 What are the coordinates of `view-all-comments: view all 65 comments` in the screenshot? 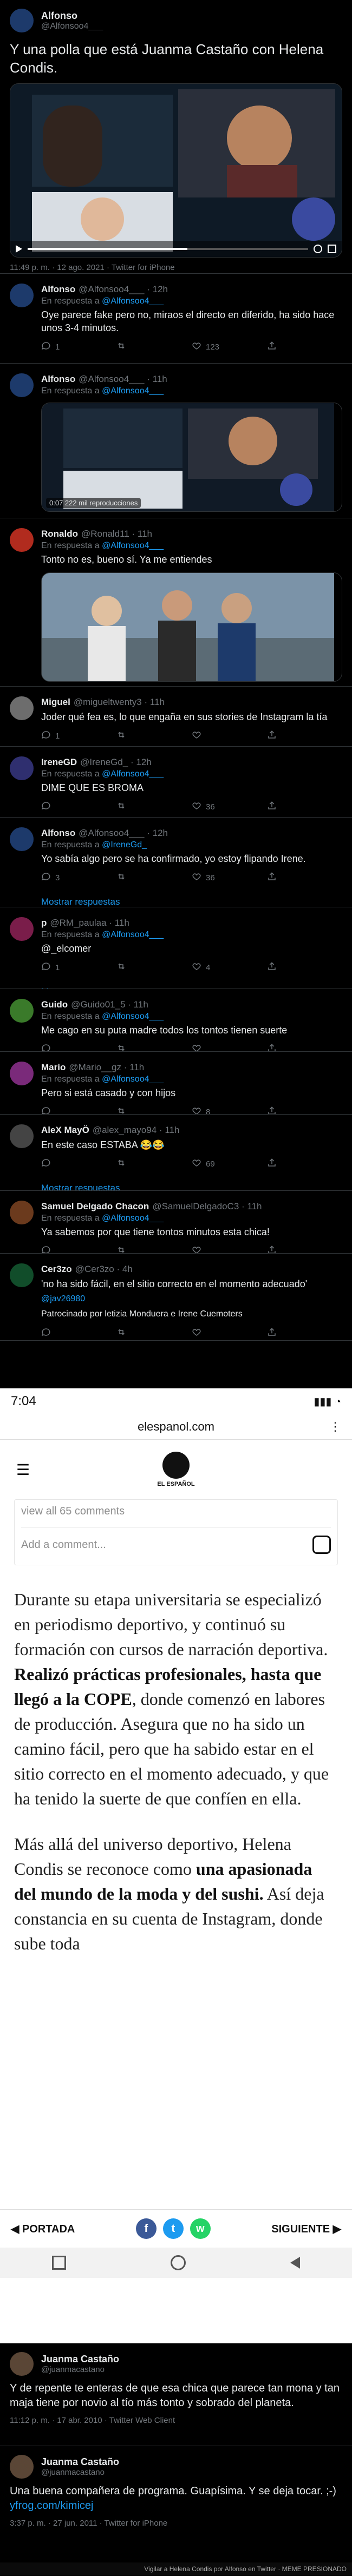 It's located at (176, 1511).